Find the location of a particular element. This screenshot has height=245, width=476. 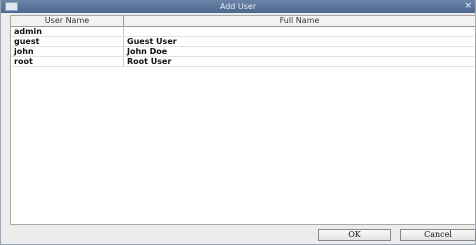

table-row: admin is located at coordinates (243, 32).